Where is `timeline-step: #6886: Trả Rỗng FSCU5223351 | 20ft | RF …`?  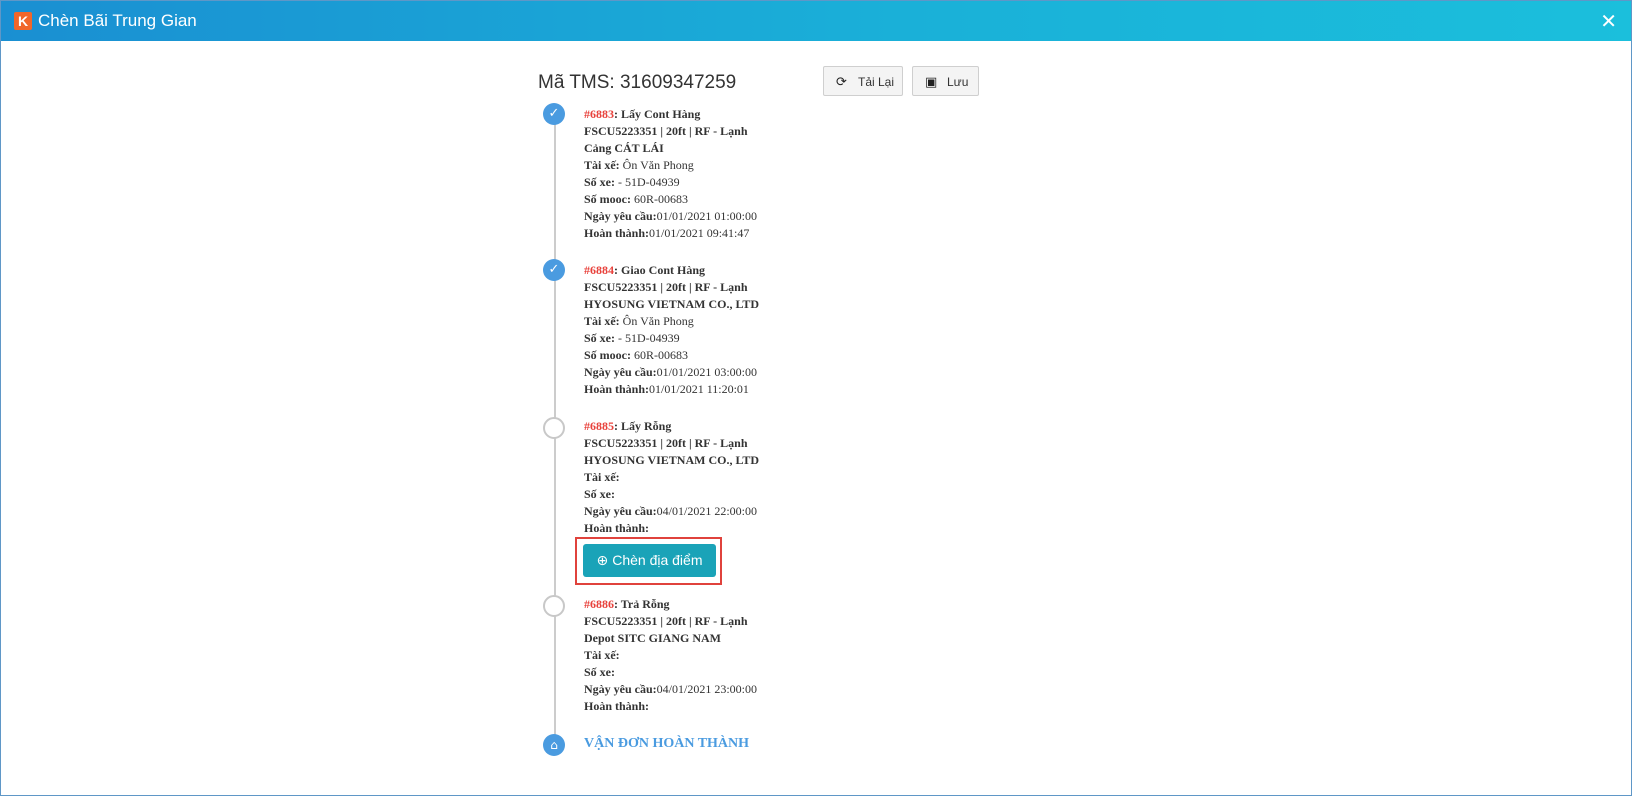 timeline-step: #6886: Trả Rỗng FSCU5223351 | 20ft | RF … is located at coordinates (670, 655).